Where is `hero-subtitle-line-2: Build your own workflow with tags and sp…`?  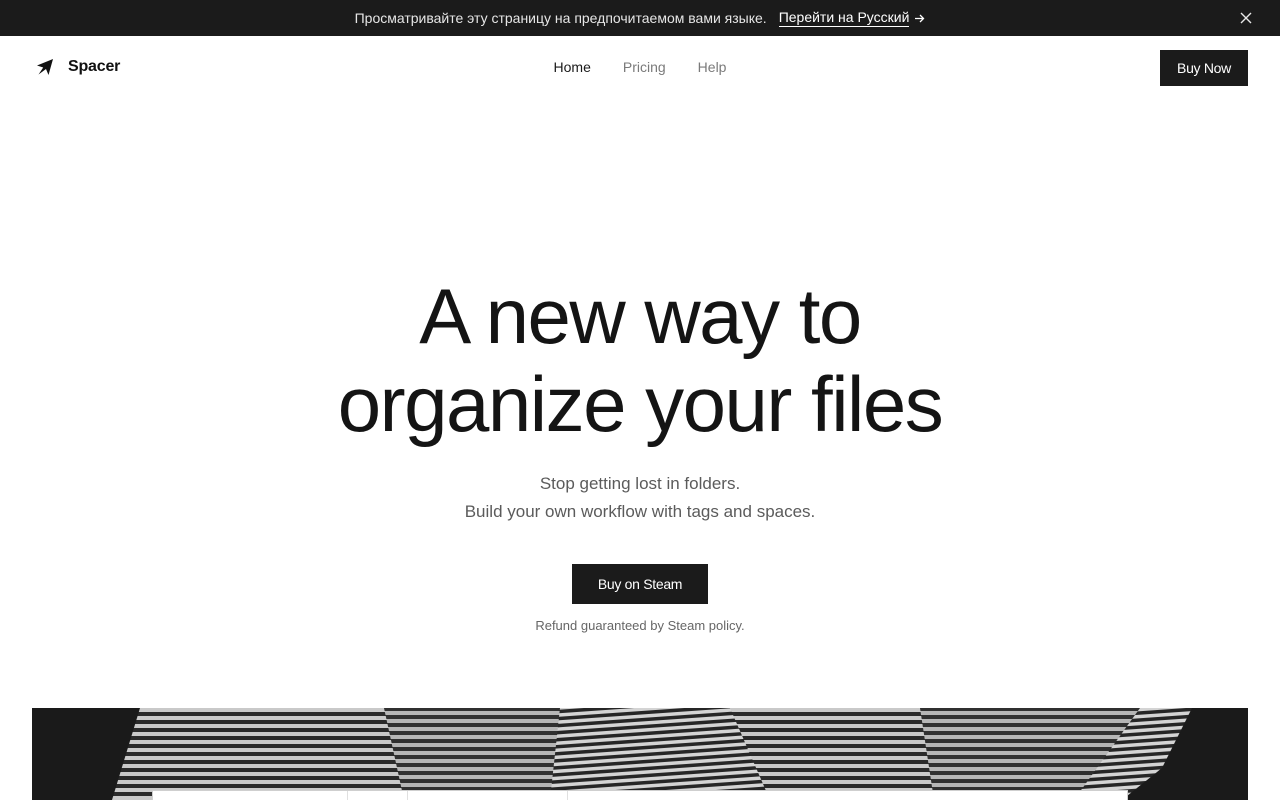
hero-subtitle-line-2: Build your own workflow with tags and sp… is located at coordinates (640, 511).